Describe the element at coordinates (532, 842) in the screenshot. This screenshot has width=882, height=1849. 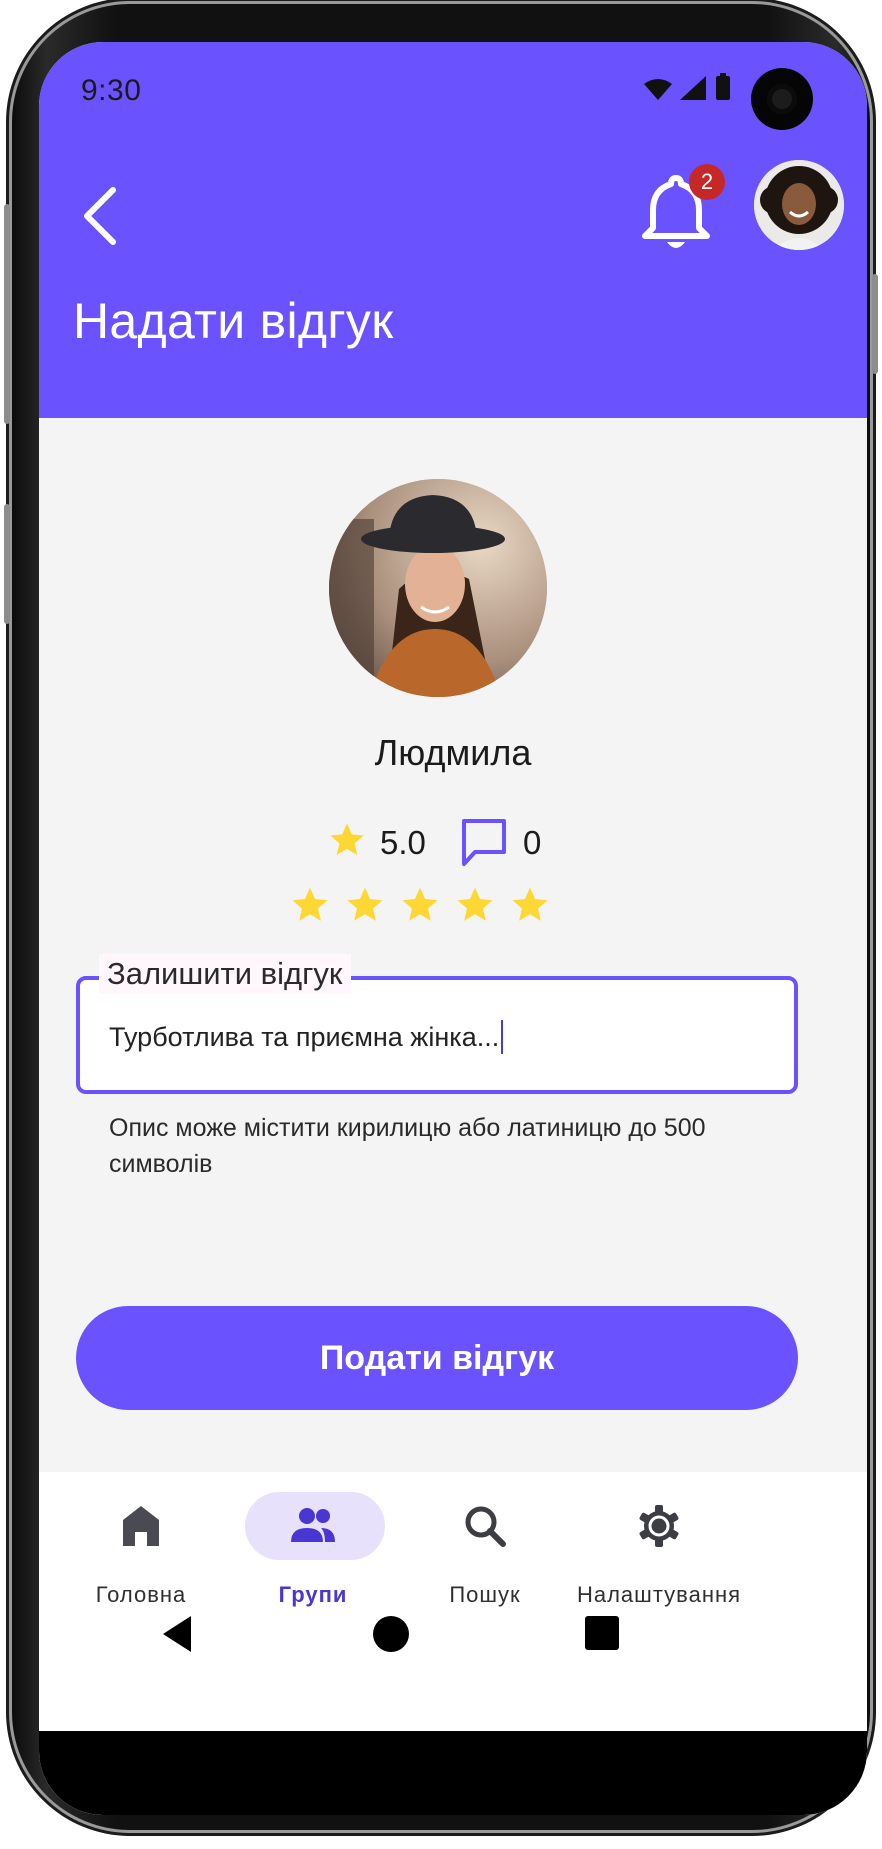
I see `reviews-count: 0` at that location.